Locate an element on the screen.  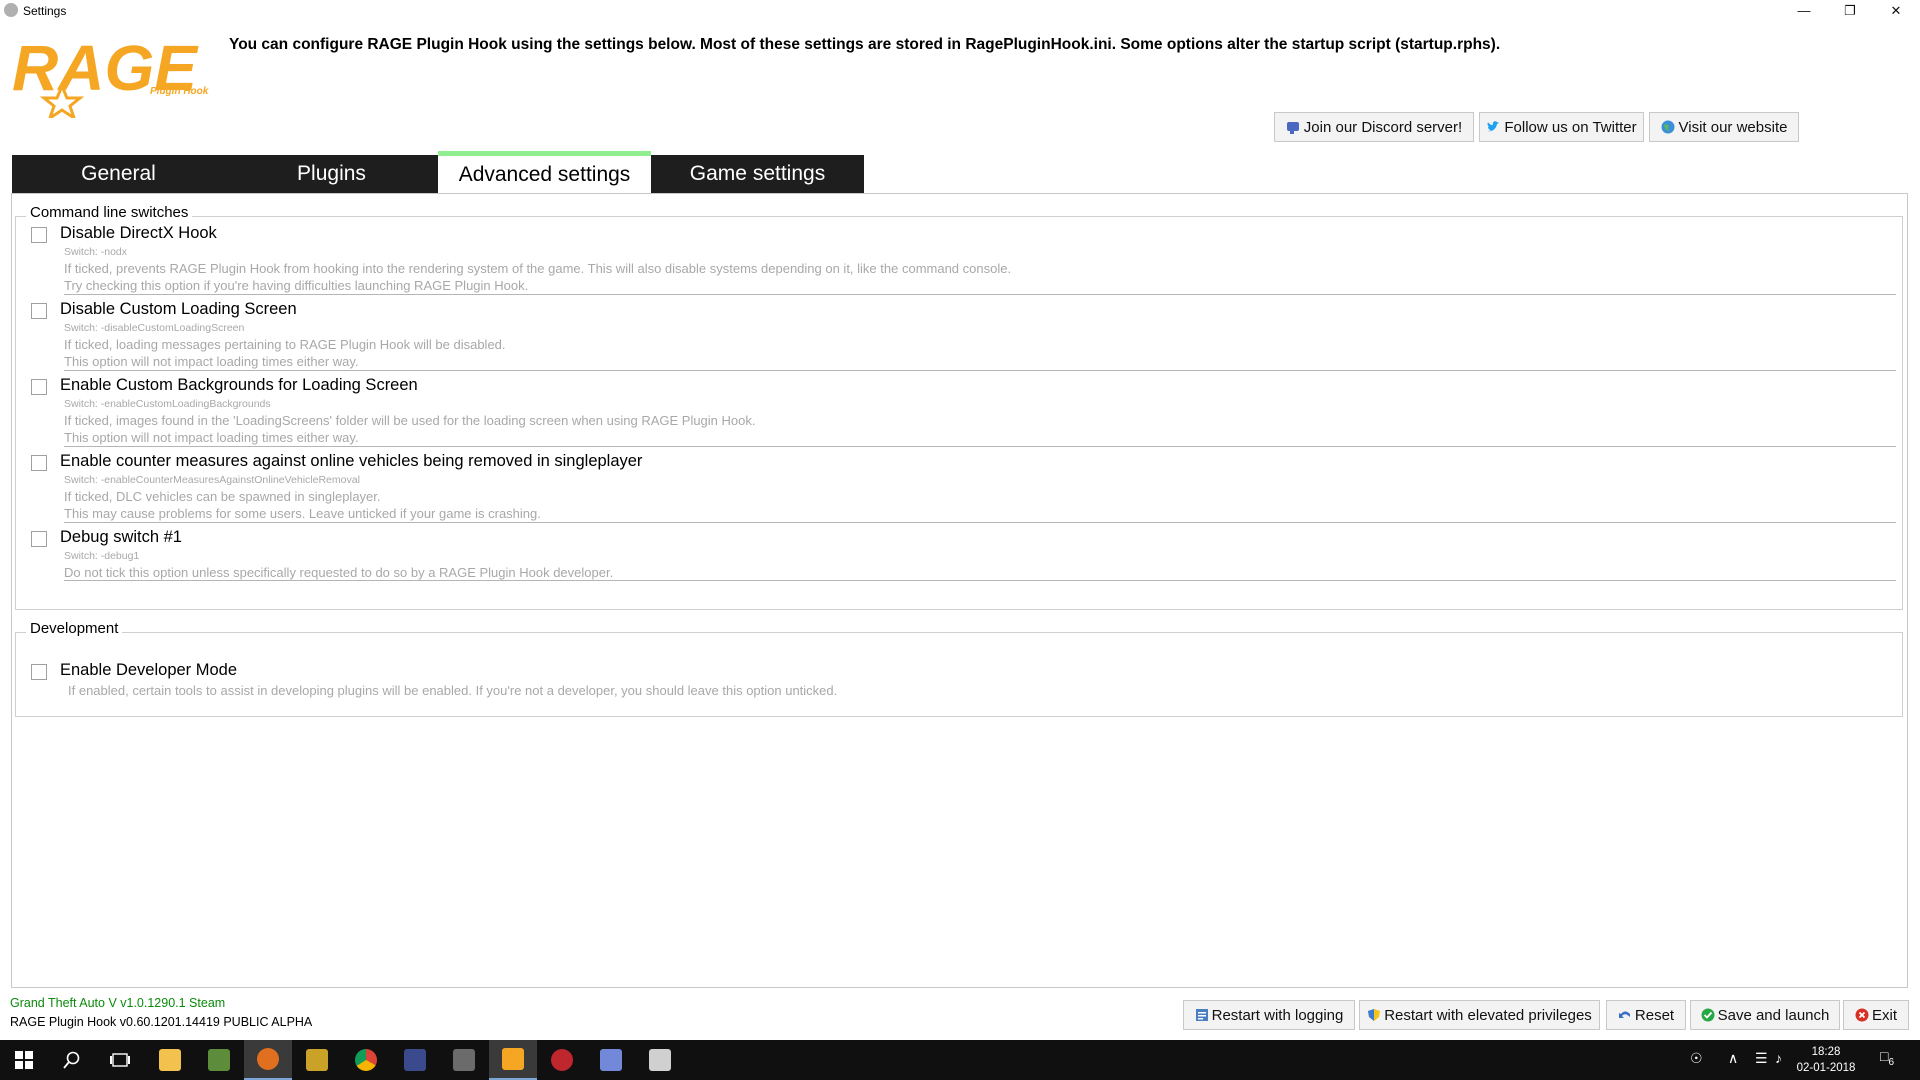
save-and-launch-label: Save and launch is located at coordinates (1773, 1015).